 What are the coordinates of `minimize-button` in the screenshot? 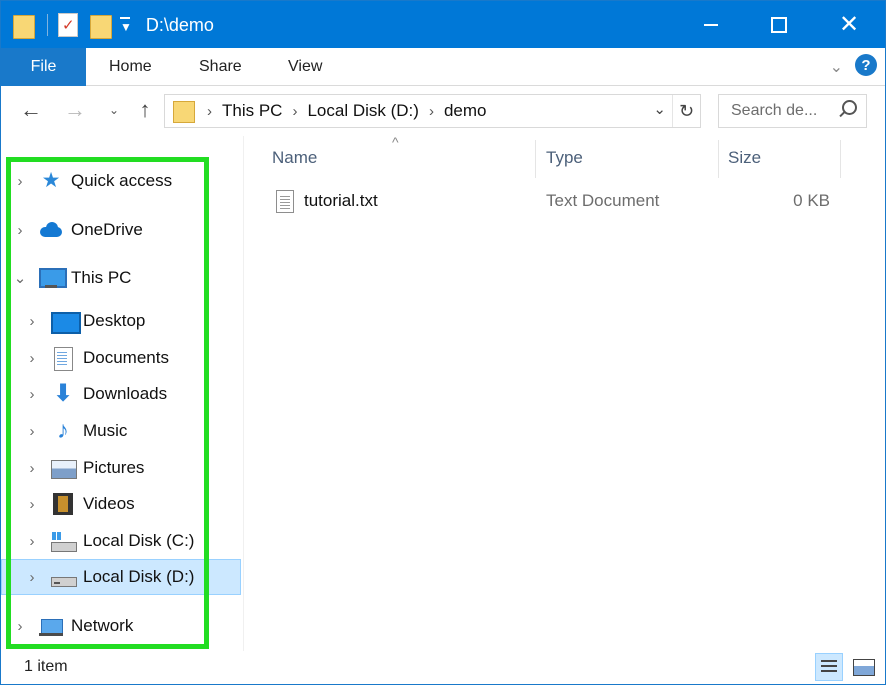 It's located at (711, 24).